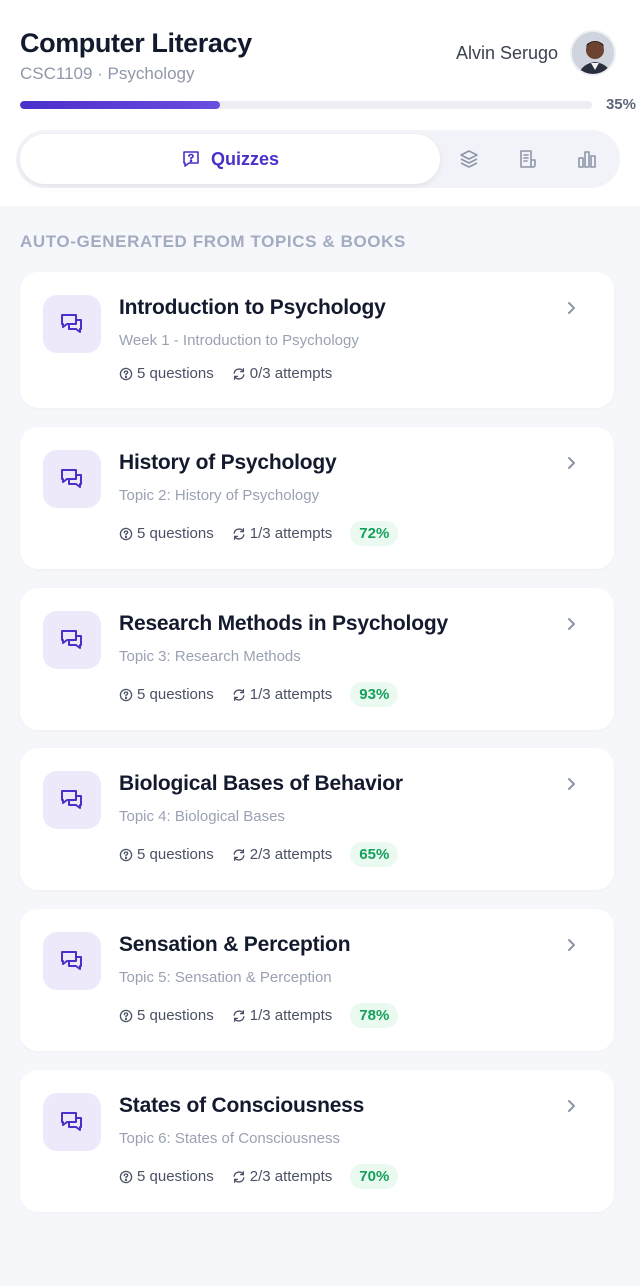 This screenshot has height=1286, width=640. I want to click on quiz-card: History of Psychology Topic 2, so click(317, 498).